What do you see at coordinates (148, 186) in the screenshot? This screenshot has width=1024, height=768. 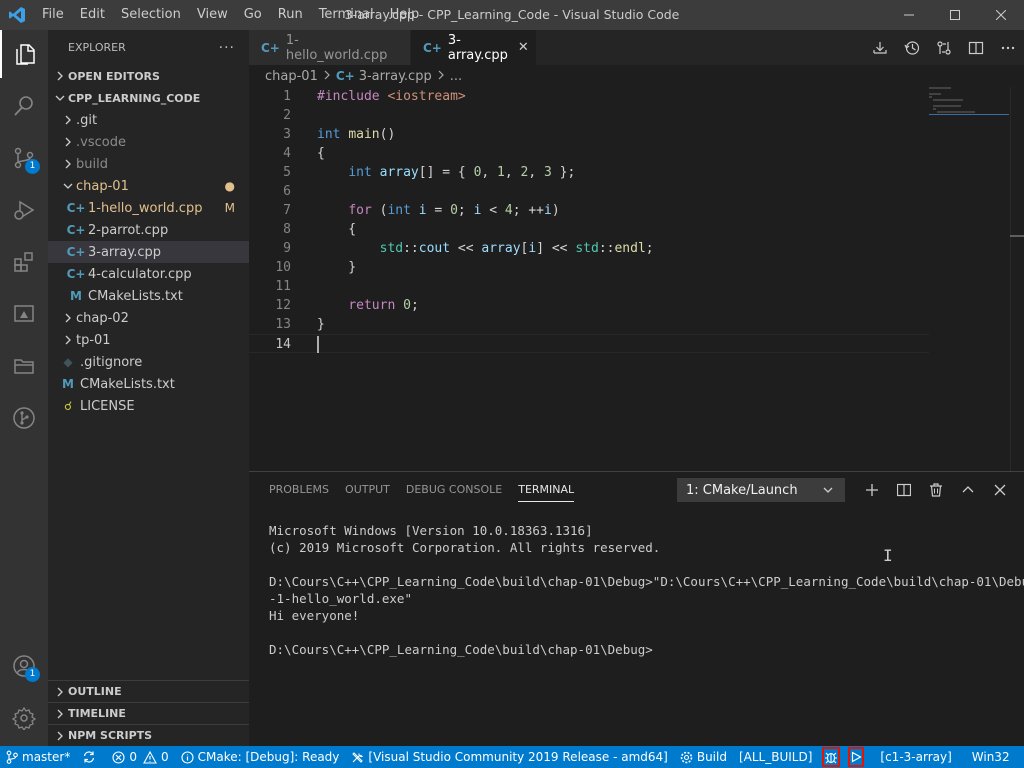 I see `tree-item: chap-01 ●` at bounding box center [148, 186].